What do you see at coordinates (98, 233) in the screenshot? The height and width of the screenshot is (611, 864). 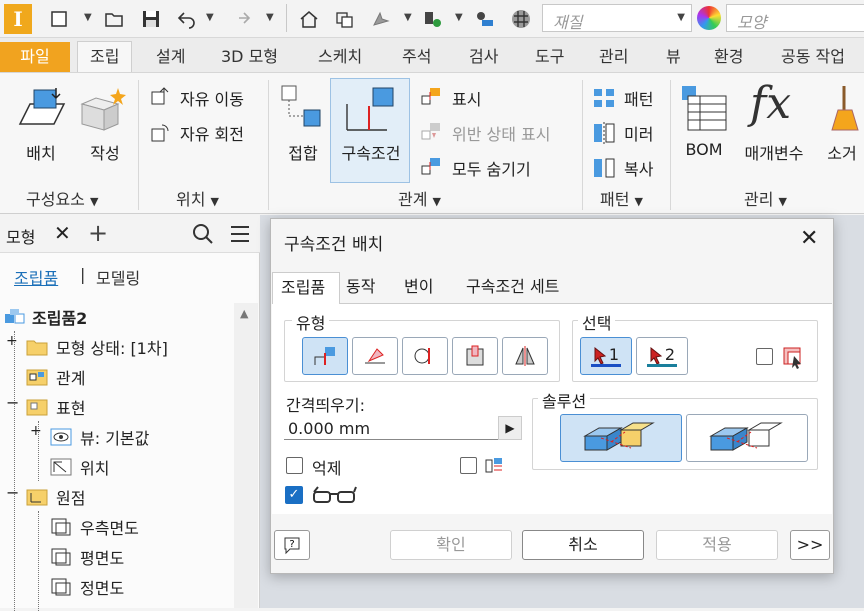 I see `add-tab-icon: +` at bounding box center [98, 233].